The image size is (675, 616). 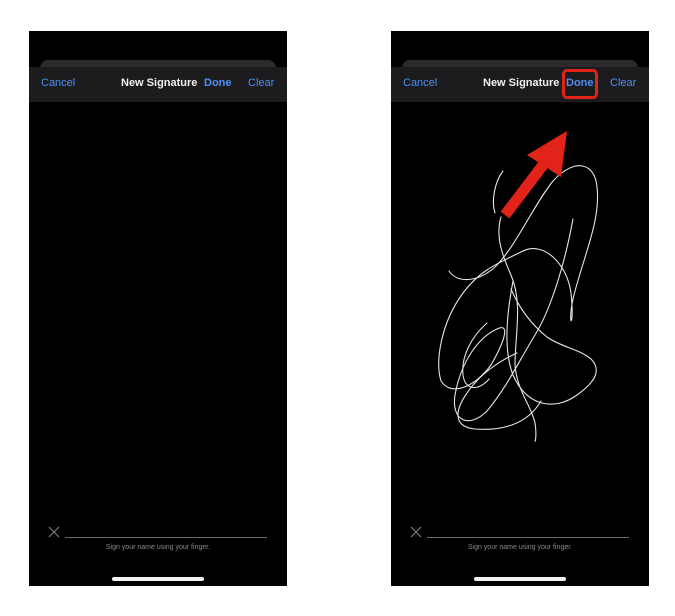 I want to click on page-title: New Signature, so click(x=159, y=83).